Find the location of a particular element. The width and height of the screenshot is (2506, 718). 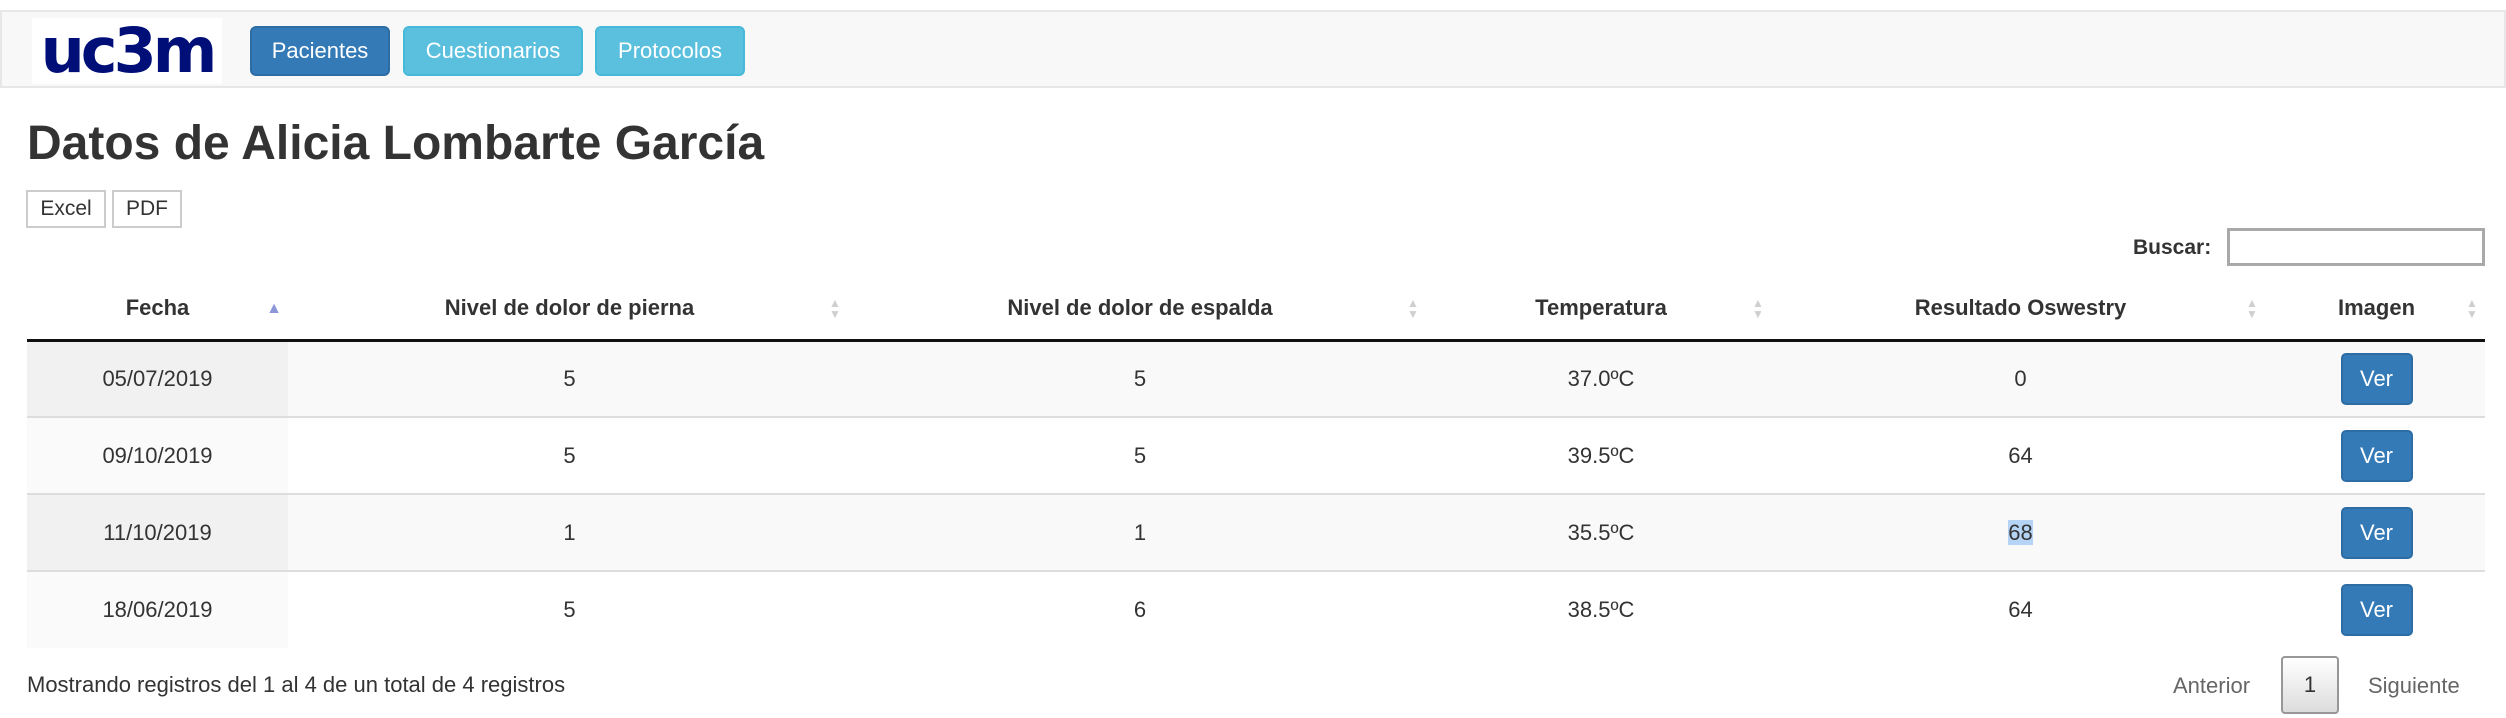

cell-dolor-espalda: 6 is located at coordinates (1140, 609).